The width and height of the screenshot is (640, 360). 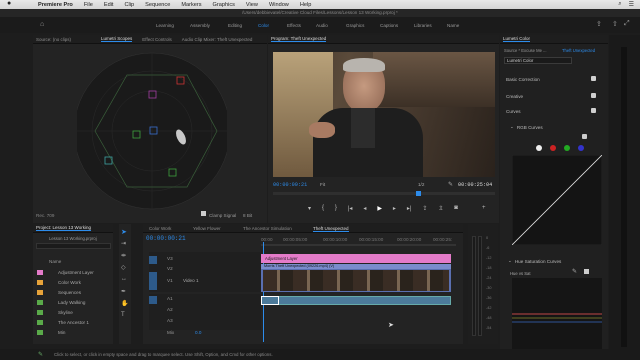 I want to click on lumetri-title: Lumetri Color, so click(x=517, y=39).